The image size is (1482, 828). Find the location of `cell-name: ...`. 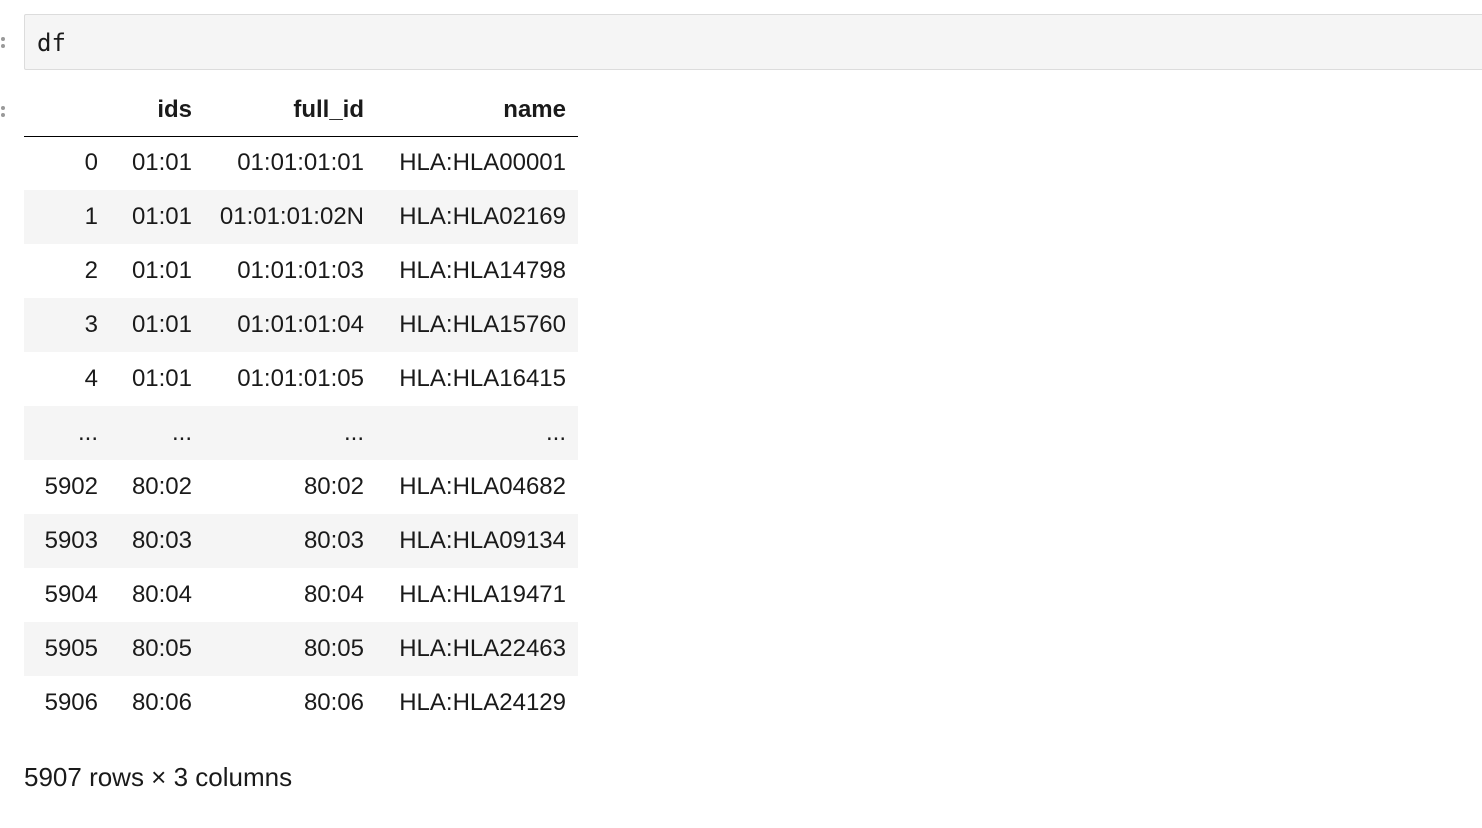

cell-name: ... is located at coordinates (555, 432).